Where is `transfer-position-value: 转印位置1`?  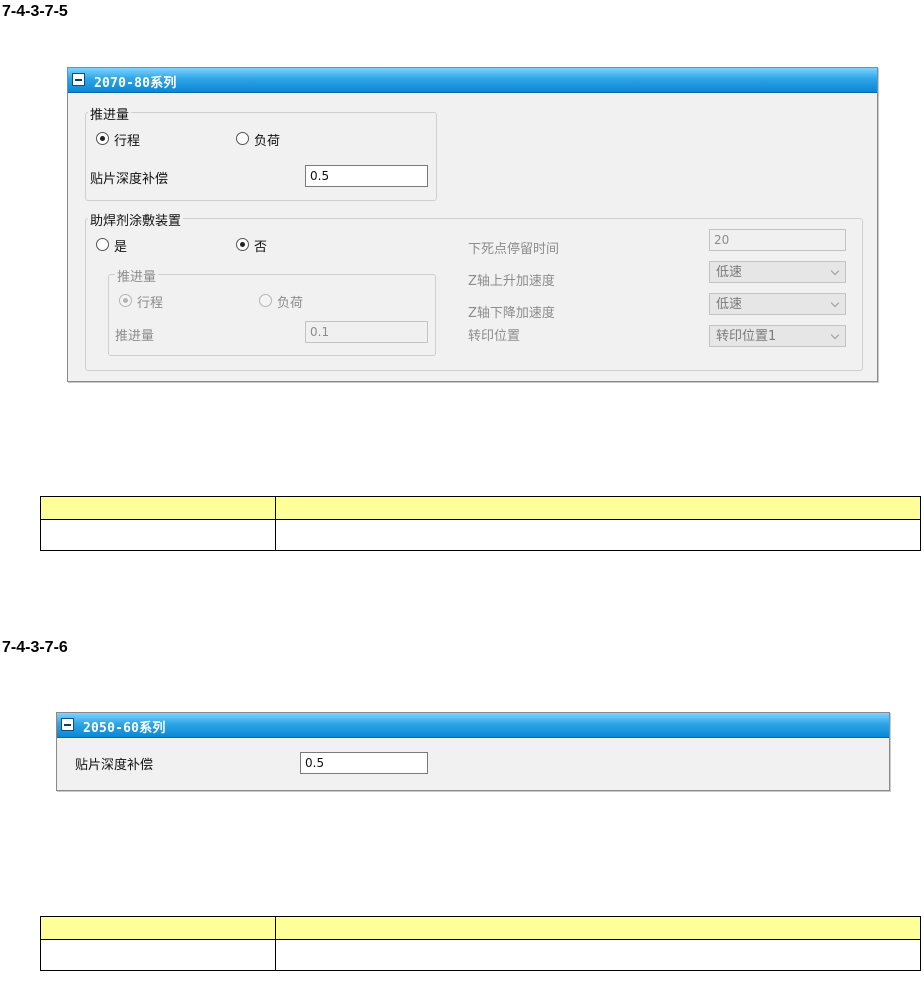 transfer-position-value: 转印位置1 is located at coordinates (746, 336).